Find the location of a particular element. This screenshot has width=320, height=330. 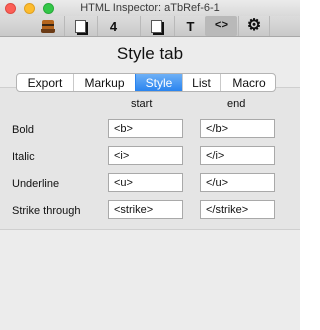

toolbar-book-button is located at coordinates (48, 26).